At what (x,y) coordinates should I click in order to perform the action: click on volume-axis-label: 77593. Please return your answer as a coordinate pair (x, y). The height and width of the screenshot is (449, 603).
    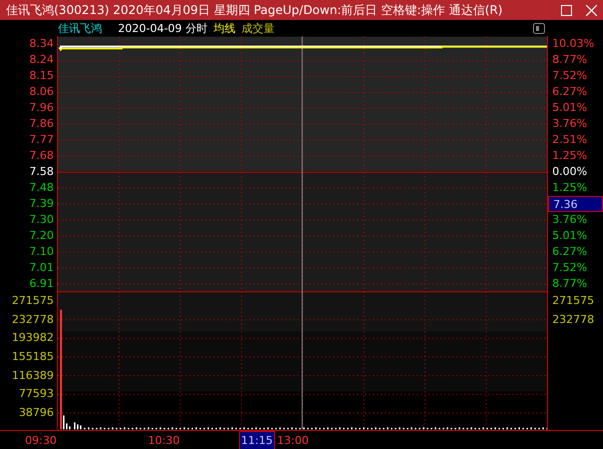
    Looking at the image, I should click on (36, 394).